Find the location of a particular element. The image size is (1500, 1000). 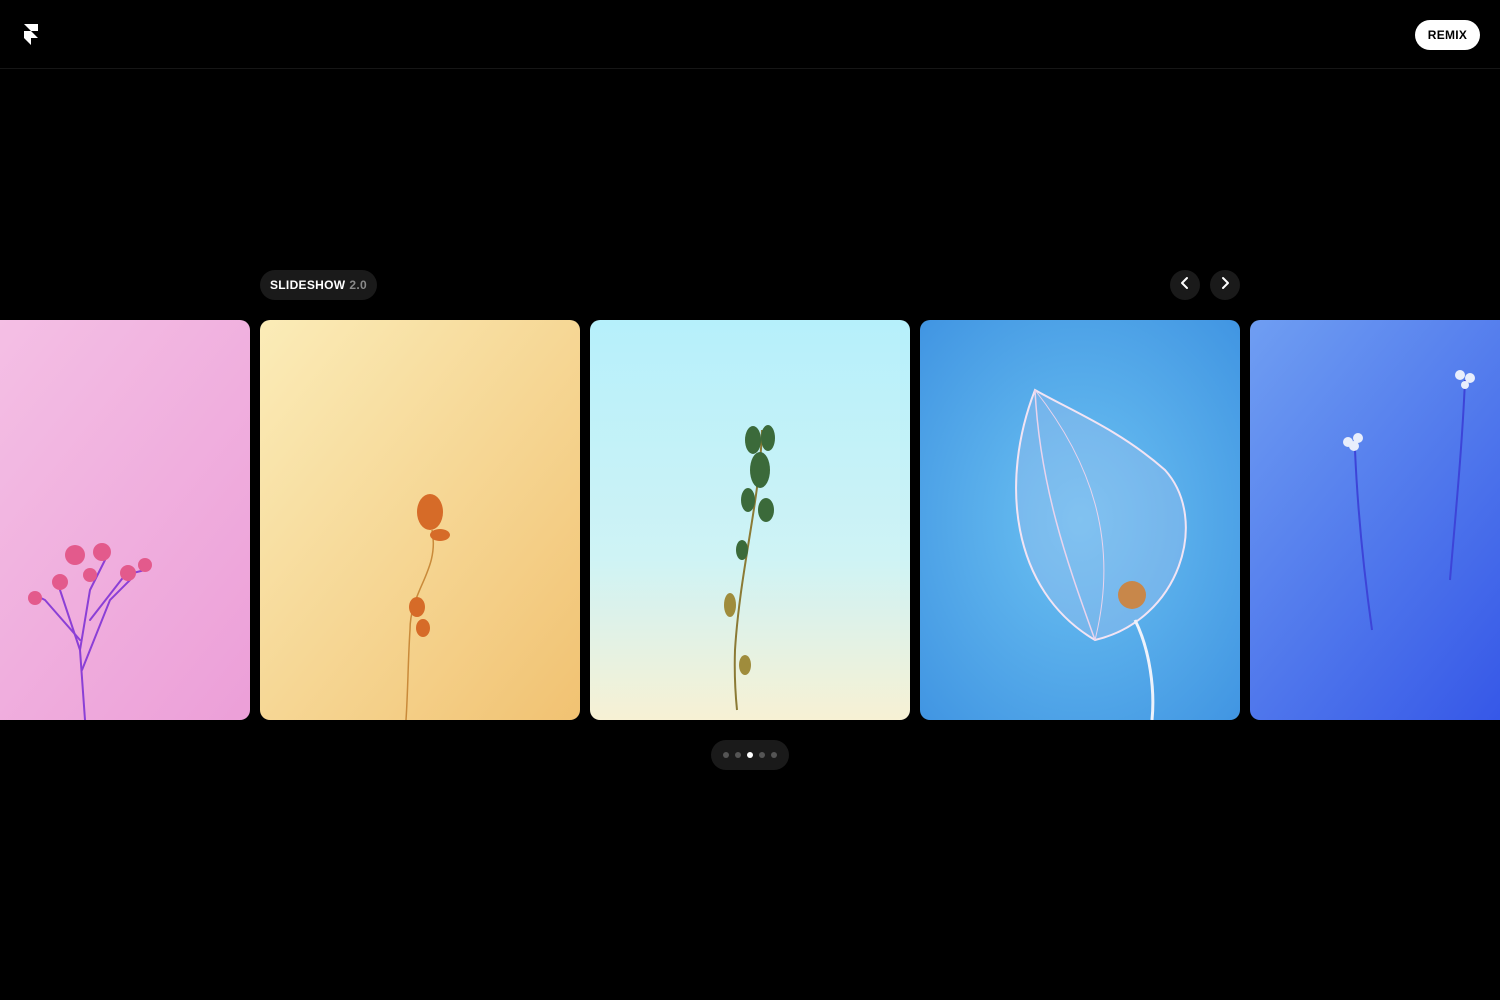

chevron-right-icon is located at coordinates (1225, 285).